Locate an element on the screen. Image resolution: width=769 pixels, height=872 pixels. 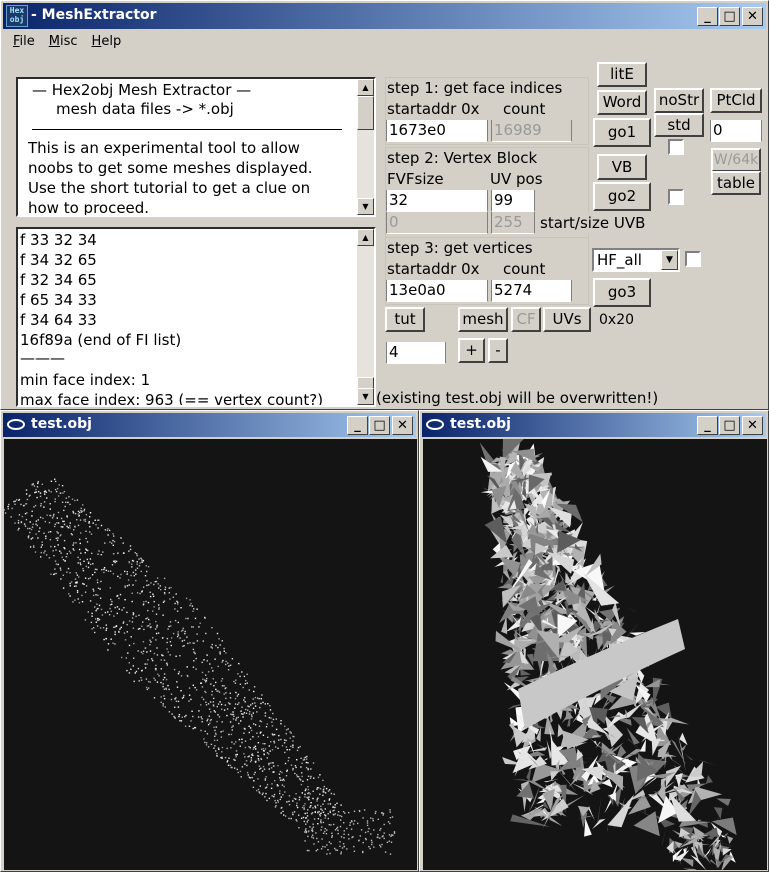
viewer-left-titlebar: test.obj _ □ ✕ is located at coordinates (209, 425).